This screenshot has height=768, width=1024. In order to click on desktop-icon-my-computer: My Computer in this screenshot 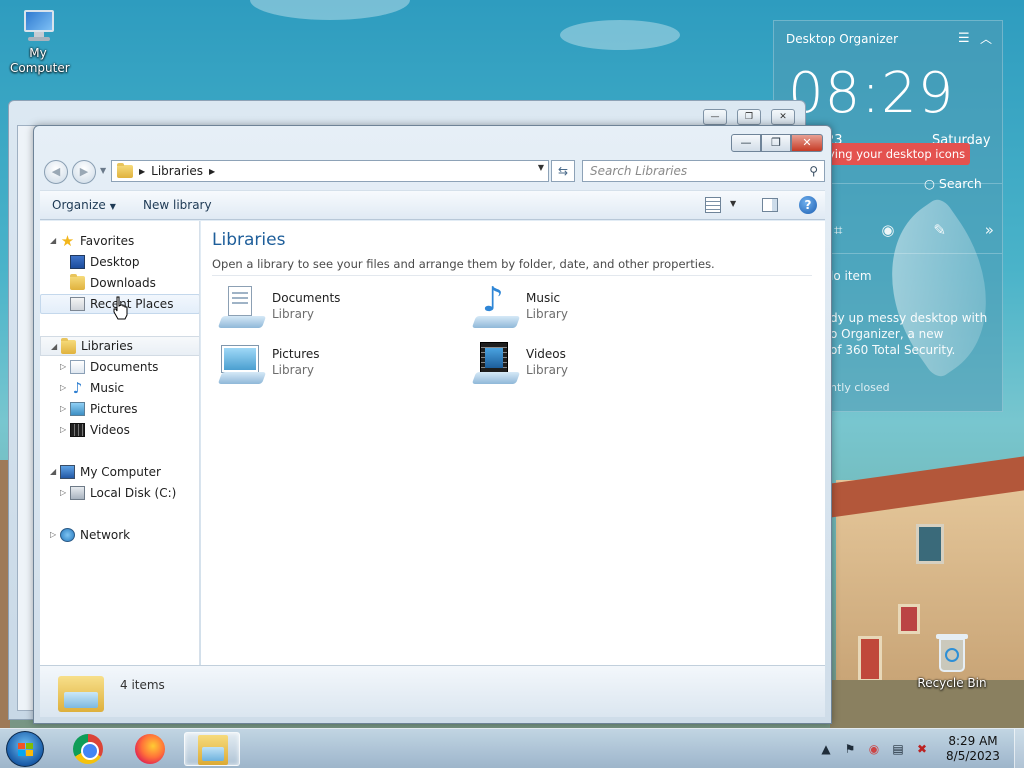, I will do `click(38, 42)`.